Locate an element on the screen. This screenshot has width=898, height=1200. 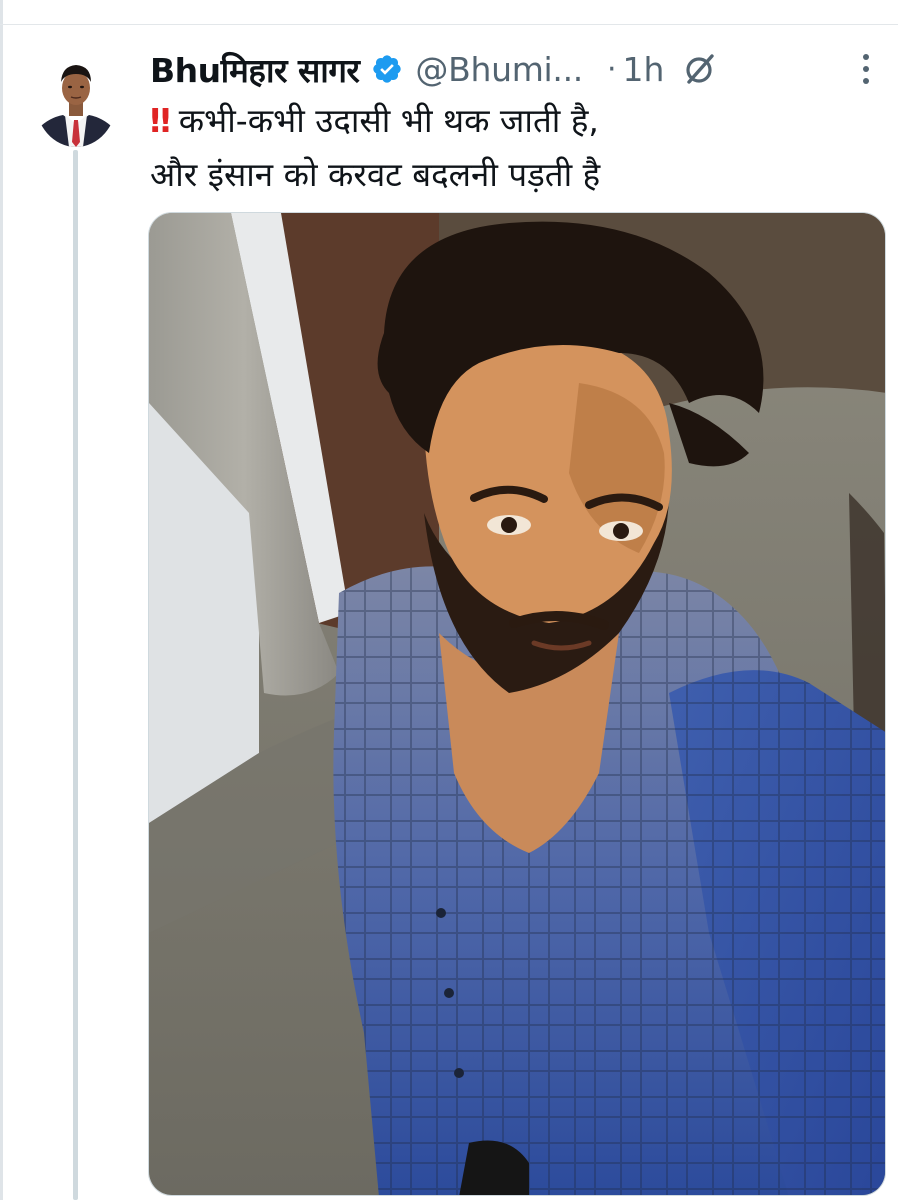
display-name: Bhuमिहार सागर is located at coordinates (255, 69).